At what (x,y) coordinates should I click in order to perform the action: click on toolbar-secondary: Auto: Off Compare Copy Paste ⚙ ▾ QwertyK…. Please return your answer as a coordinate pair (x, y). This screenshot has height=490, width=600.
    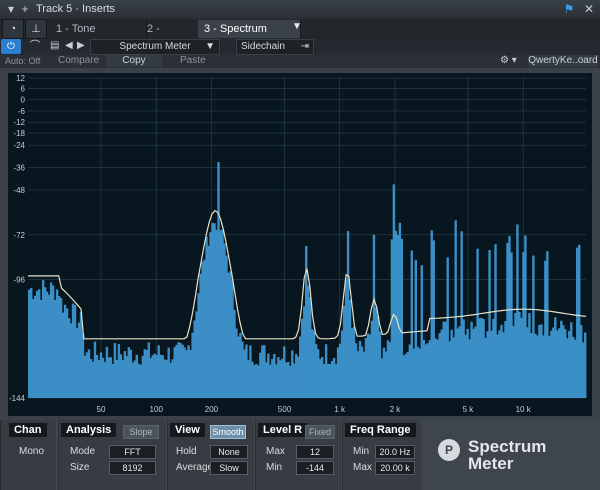
    Looking at the image, I should click on (300, 61).